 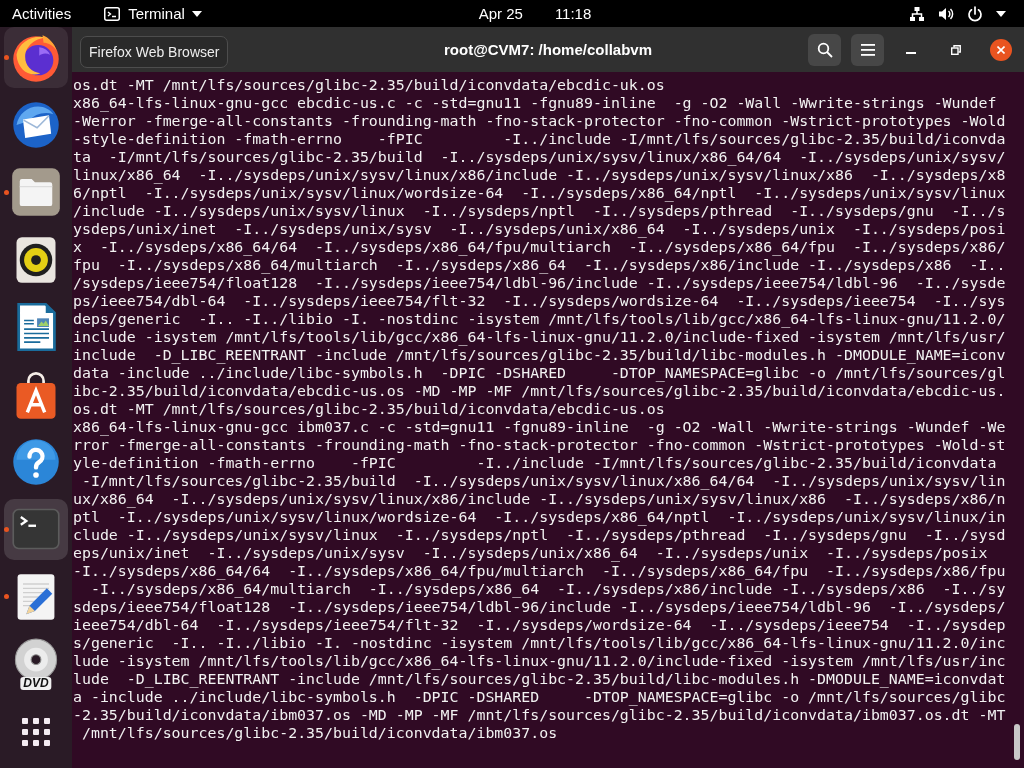 What do you see at coordinates (535, 463) in the screenshot?
I see `output-line: yle-definition -fmath-errno -fPIC -I../include -I/mnt/lfs/sources/glibc-2.35/build/iconvdata` at bounding box center [535, 463].